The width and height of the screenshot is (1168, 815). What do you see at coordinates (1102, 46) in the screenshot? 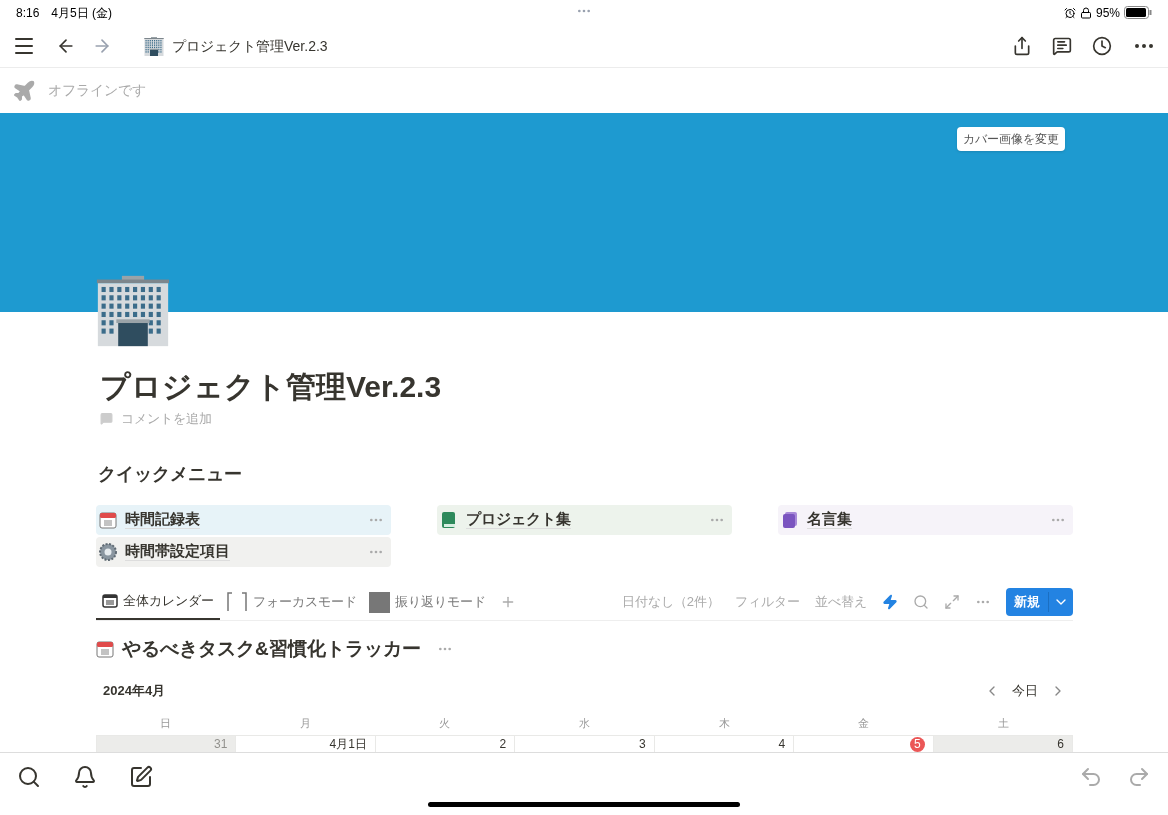
I see `history-button` at bounding box center [1102, 46].